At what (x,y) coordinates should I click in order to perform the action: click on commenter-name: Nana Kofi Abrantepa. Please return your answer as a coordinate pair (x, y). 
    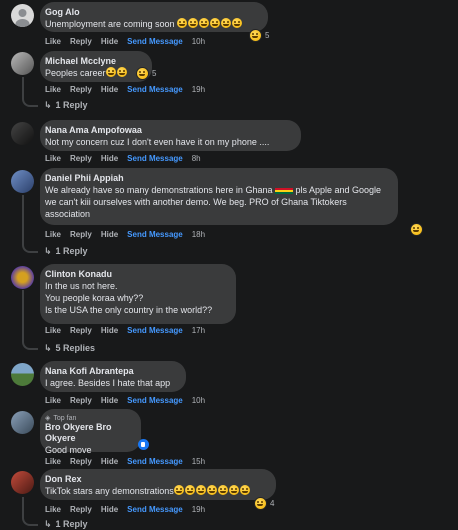
    Looking at the image, I should click on (111, 371).